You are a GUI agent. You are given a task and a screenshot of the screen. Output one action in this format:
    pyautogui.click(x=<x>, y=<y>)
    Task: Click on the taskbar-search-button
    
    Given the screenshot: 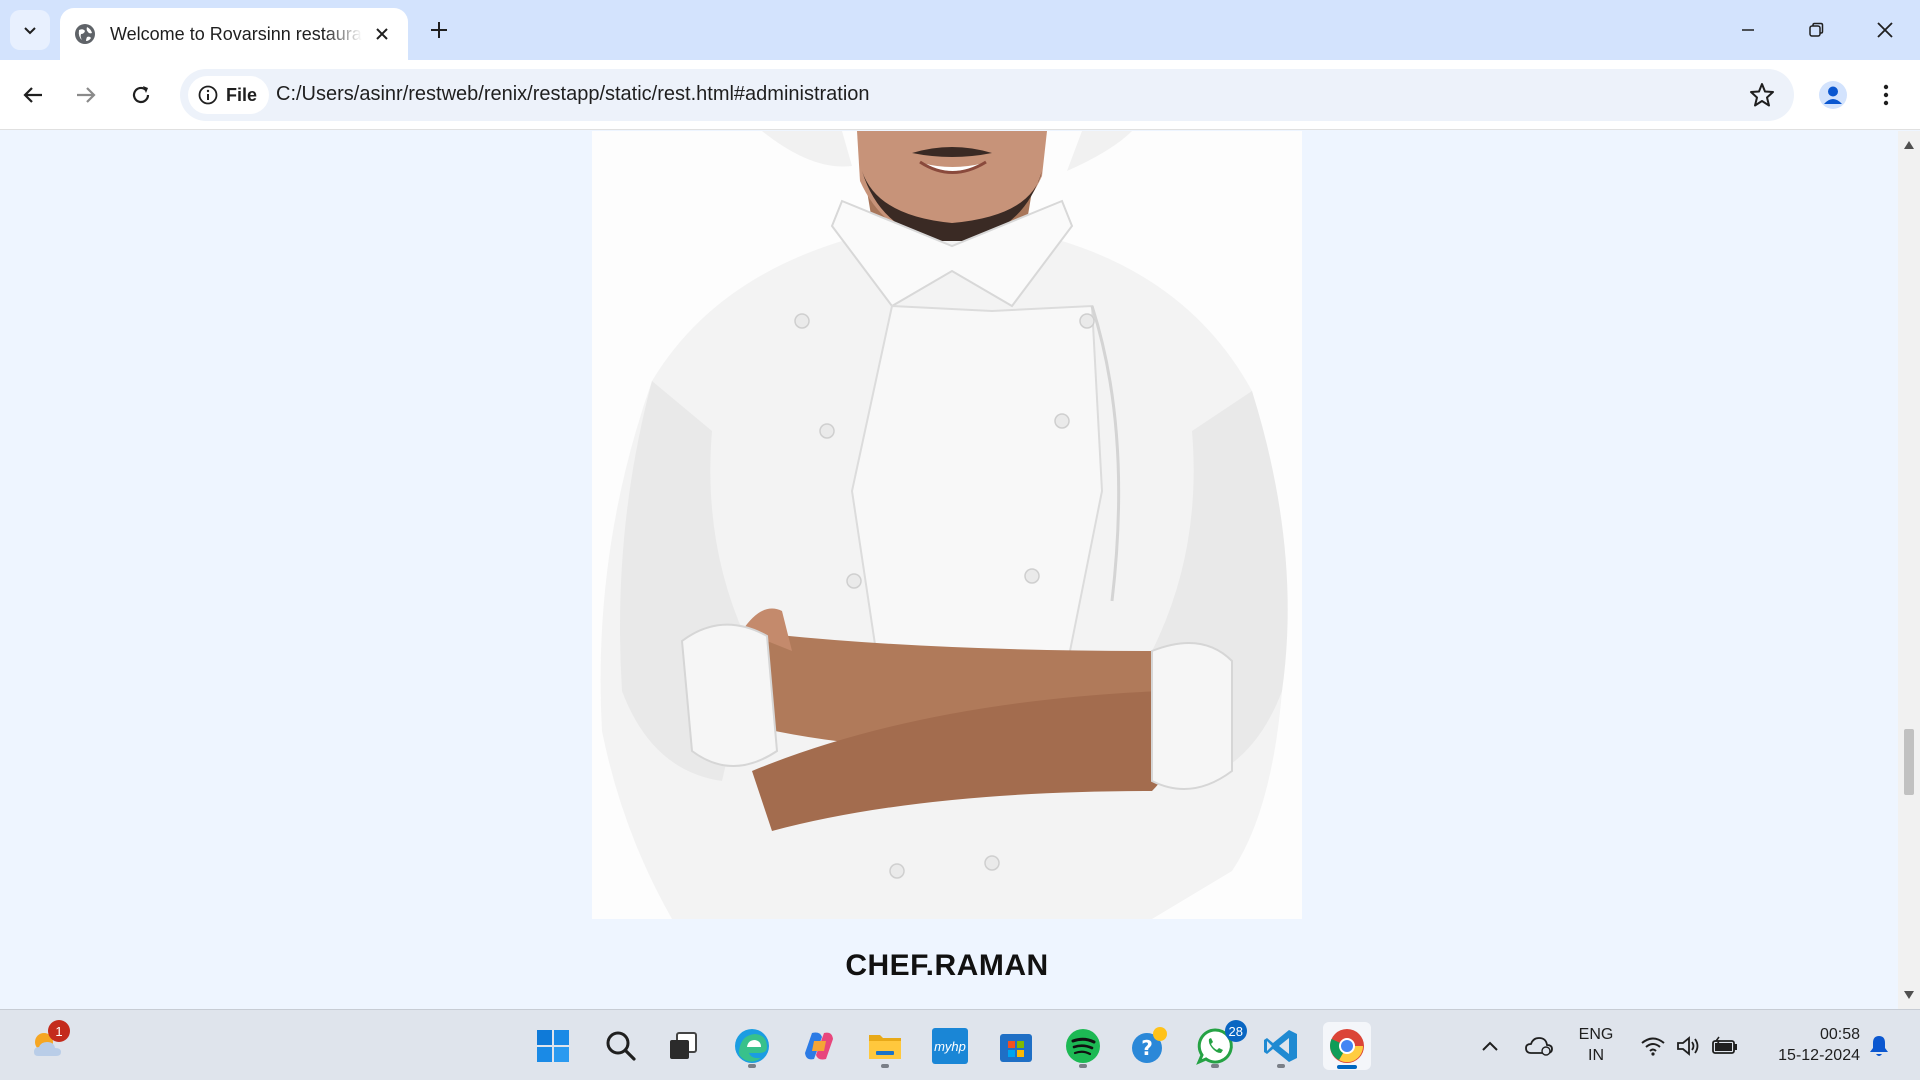 What is the action you would take?
    pyautogui.click(x=621, y=1046)
    